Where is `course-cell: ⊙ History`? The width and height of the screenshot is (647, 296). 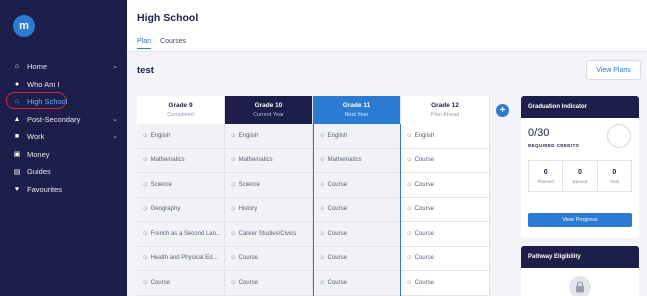
course-cell: ⊙ History is located at coordinates (268, 210).